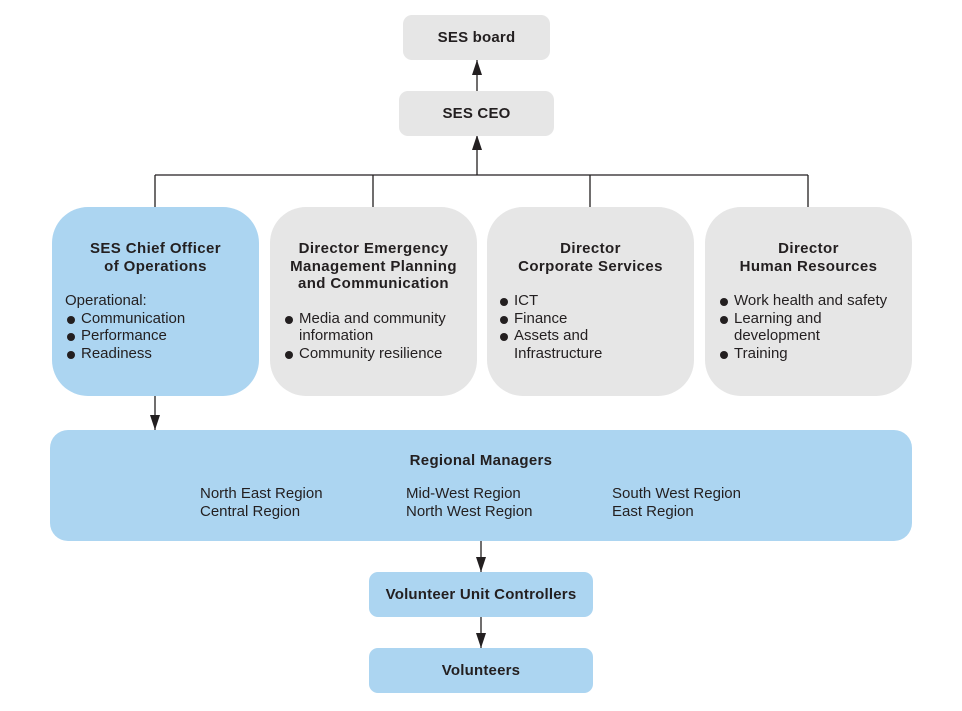 This screenshot has width=962, height=711. I want to click on ses-board-label: SES board, so click(476, 37).